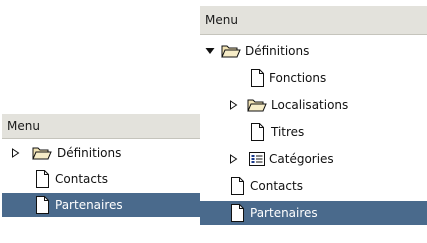 The height and width of the screenshot is (243, 427). Describe the element at coordinates (210, 51) in the screenshot. I see `collapse-arrow-icon` at that location.